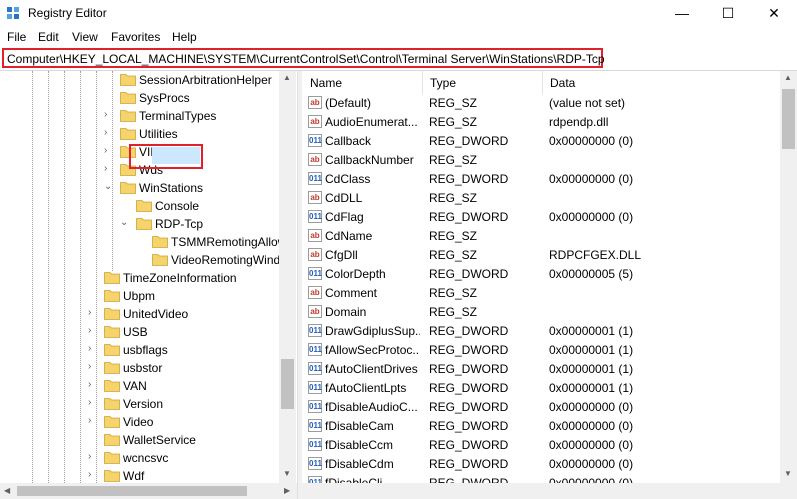 The height and width of the screenshot is (499, 797). Describe the element at coordinates (184, 37) in the screenshot. I see `menu-help: Help` at that location.